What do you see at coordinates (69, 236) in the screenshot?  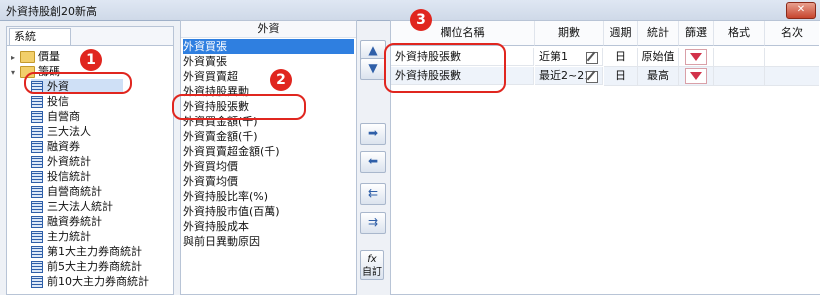 I see `tree-node-label: 主力統計` at bounding box center [69, 236].